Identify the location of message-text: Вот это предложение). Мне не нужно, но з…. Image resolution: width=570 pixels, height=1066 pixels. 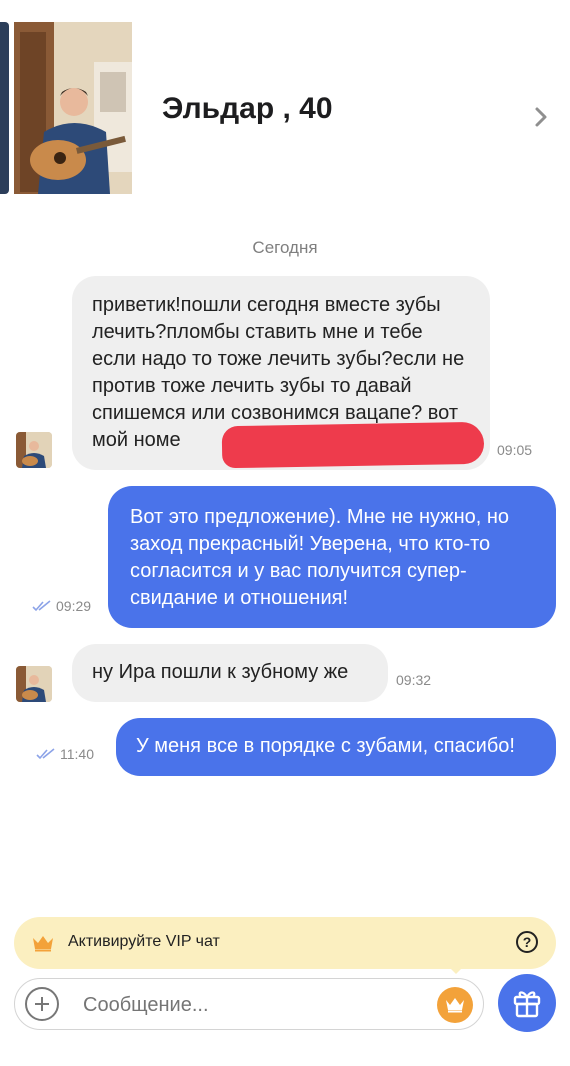
(320, 557).